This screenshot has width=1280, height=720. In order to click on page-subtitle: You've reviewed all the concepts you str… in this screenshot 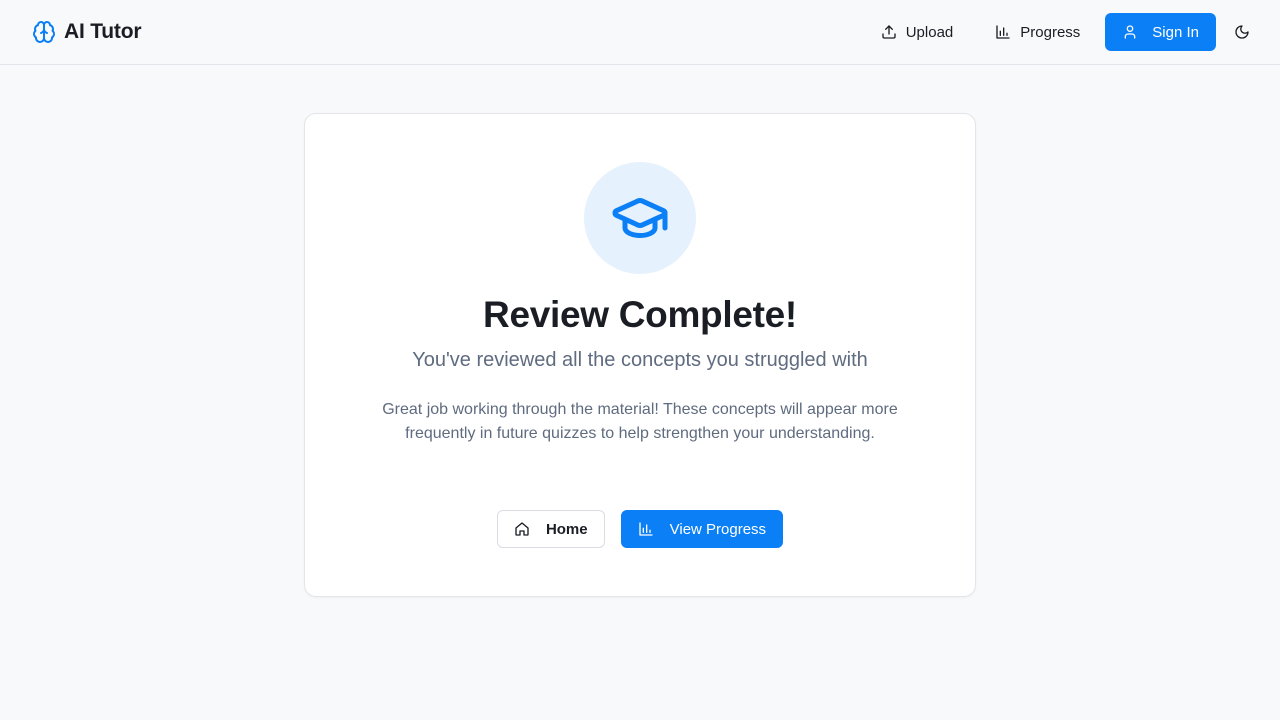, I will do `click(640, 360)`.